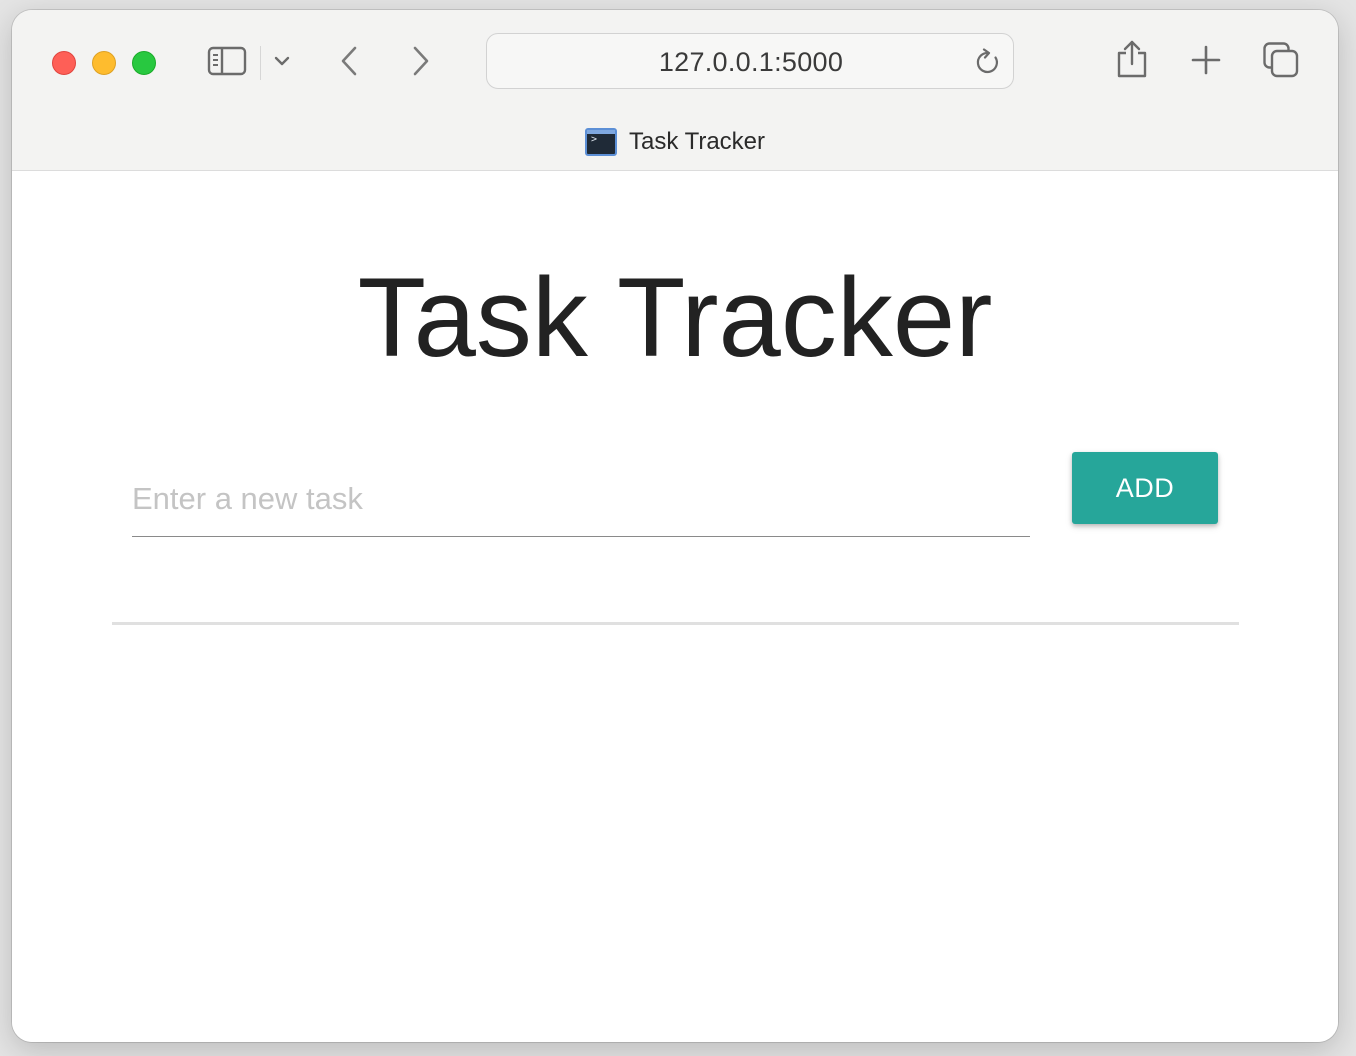 This screenshot has width=1356, height=1056. What do you see at coordinates (64, 63) in the screenshot?
I see `close-window-button` at bounding box center [64, 63].